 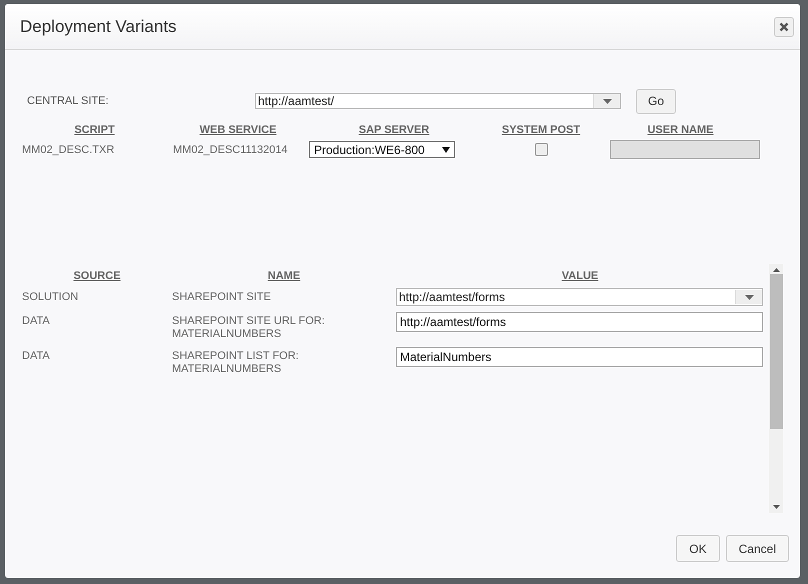 I want to click on close-button, so click(x=784, y=26).